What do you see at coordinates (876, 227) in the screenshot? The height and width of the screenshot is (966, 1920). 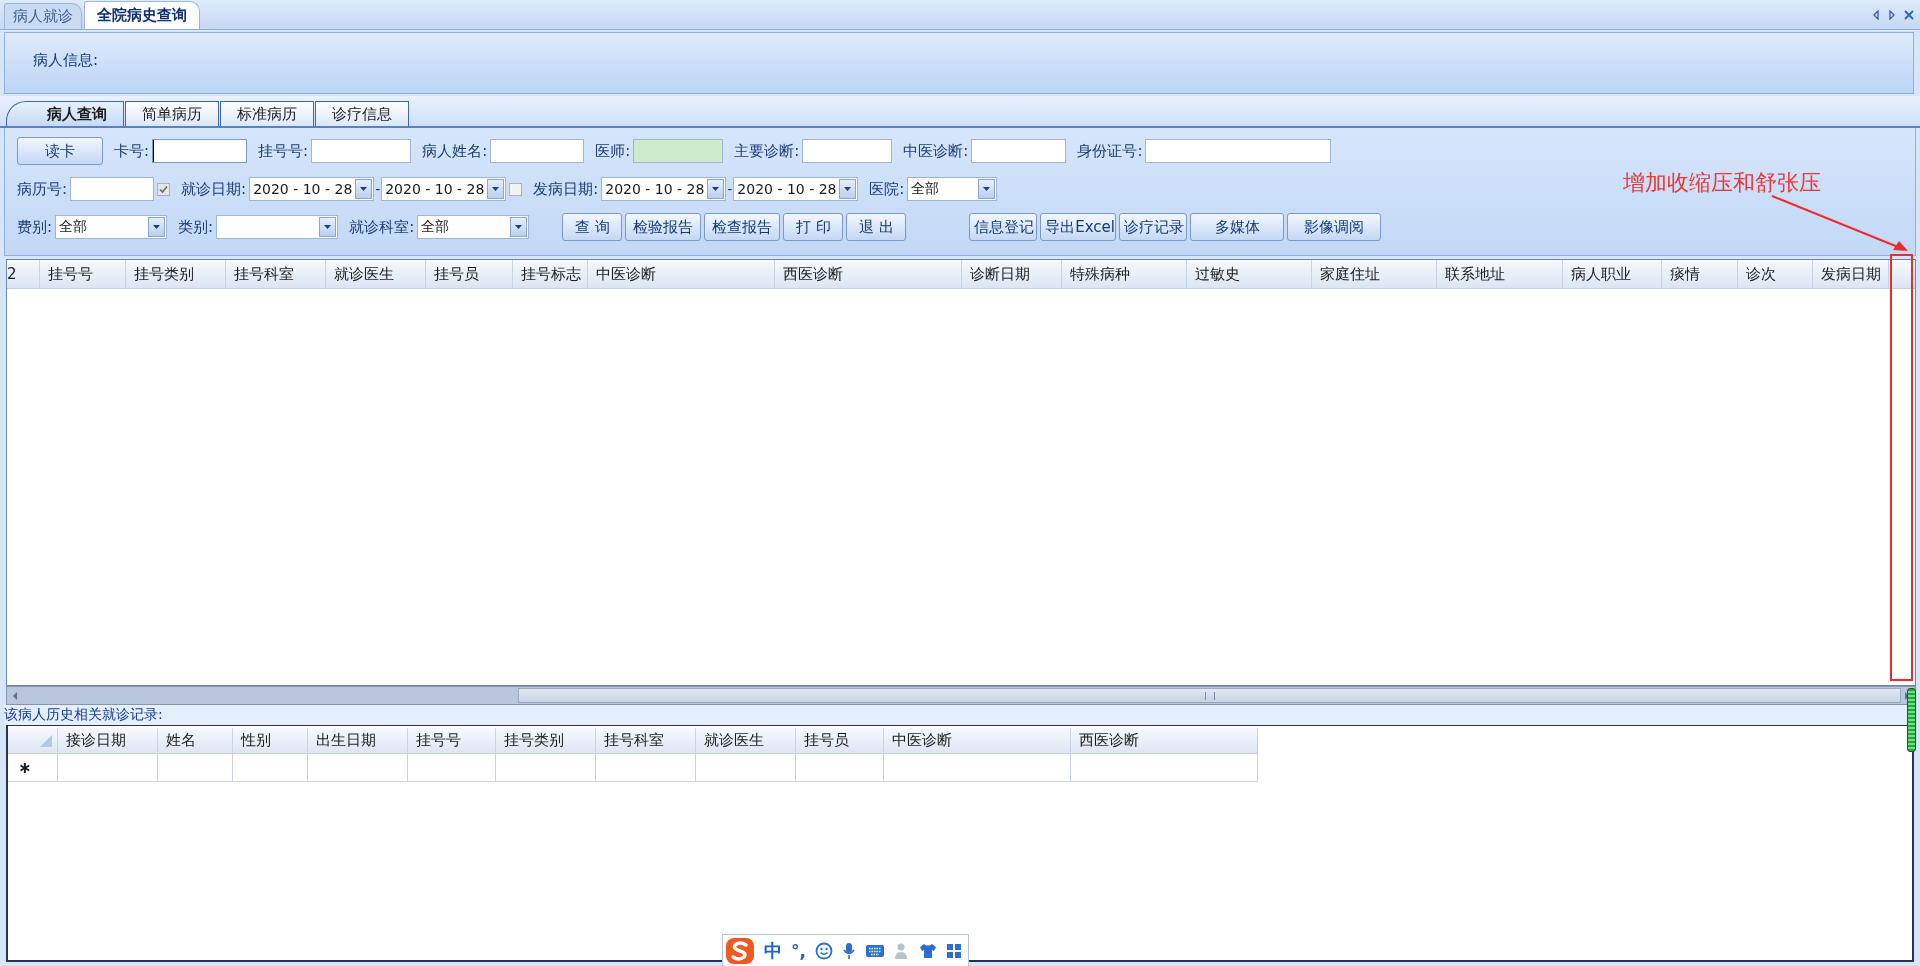 I see `action-button: 退 出` at bounding box center [876, 227].